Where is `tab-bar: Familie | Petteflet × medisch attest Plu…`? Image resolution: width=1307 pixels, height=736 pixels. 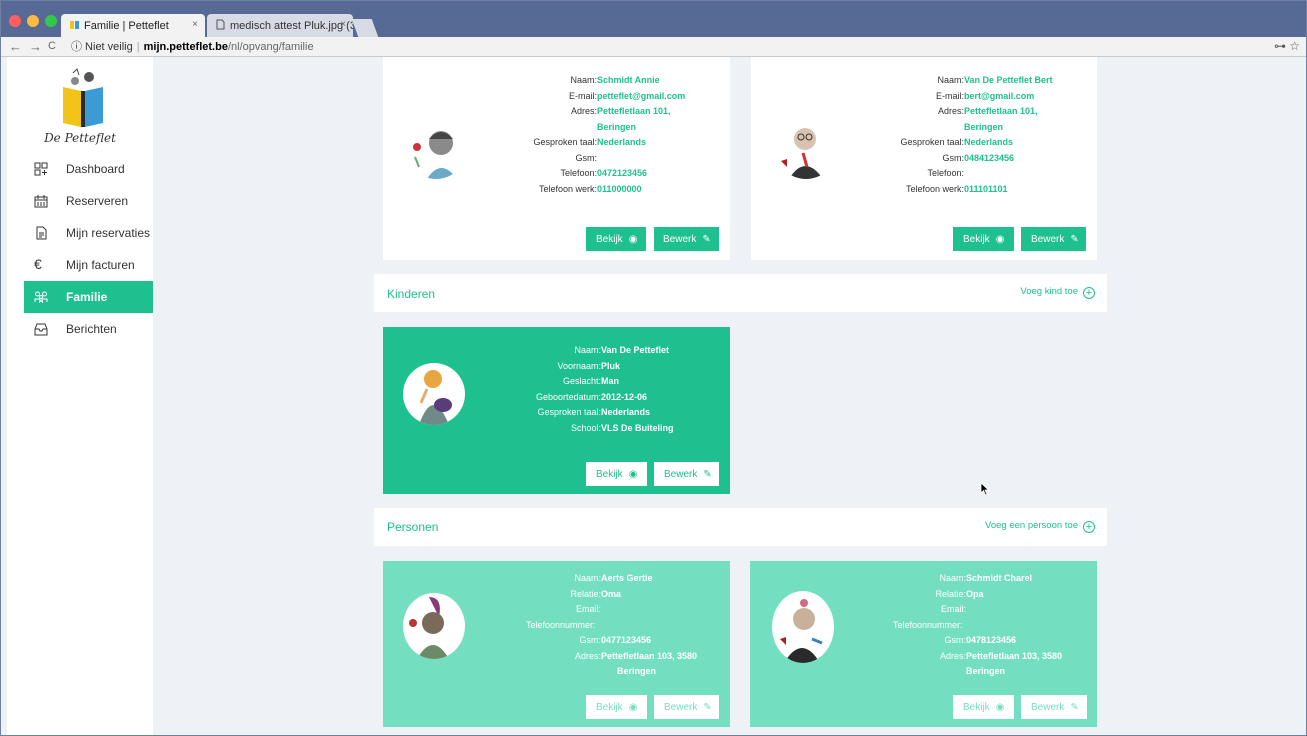
tab-bar: Familie | Petteflet × medisch attest Plu… is located at coordinates (653, 19).